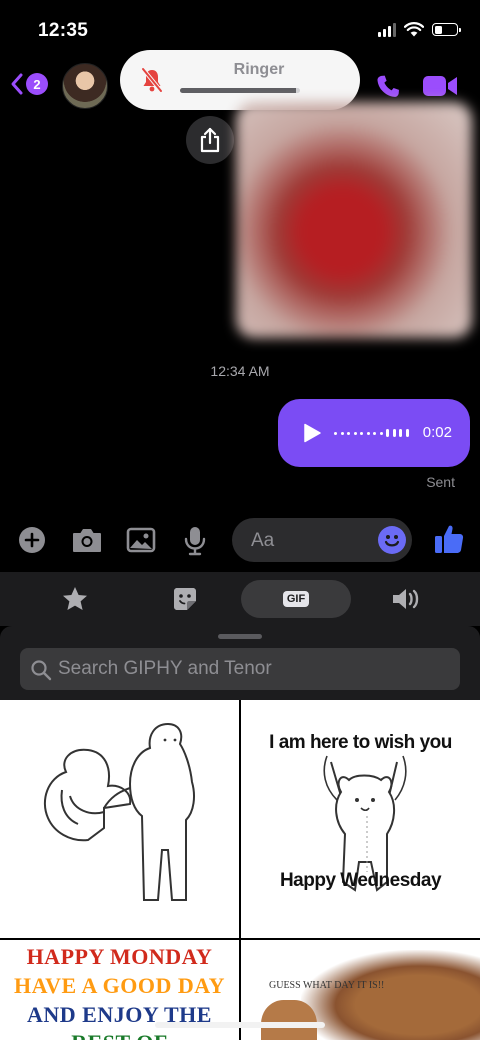  I want to click on wifi-icon, so click(414, 29).